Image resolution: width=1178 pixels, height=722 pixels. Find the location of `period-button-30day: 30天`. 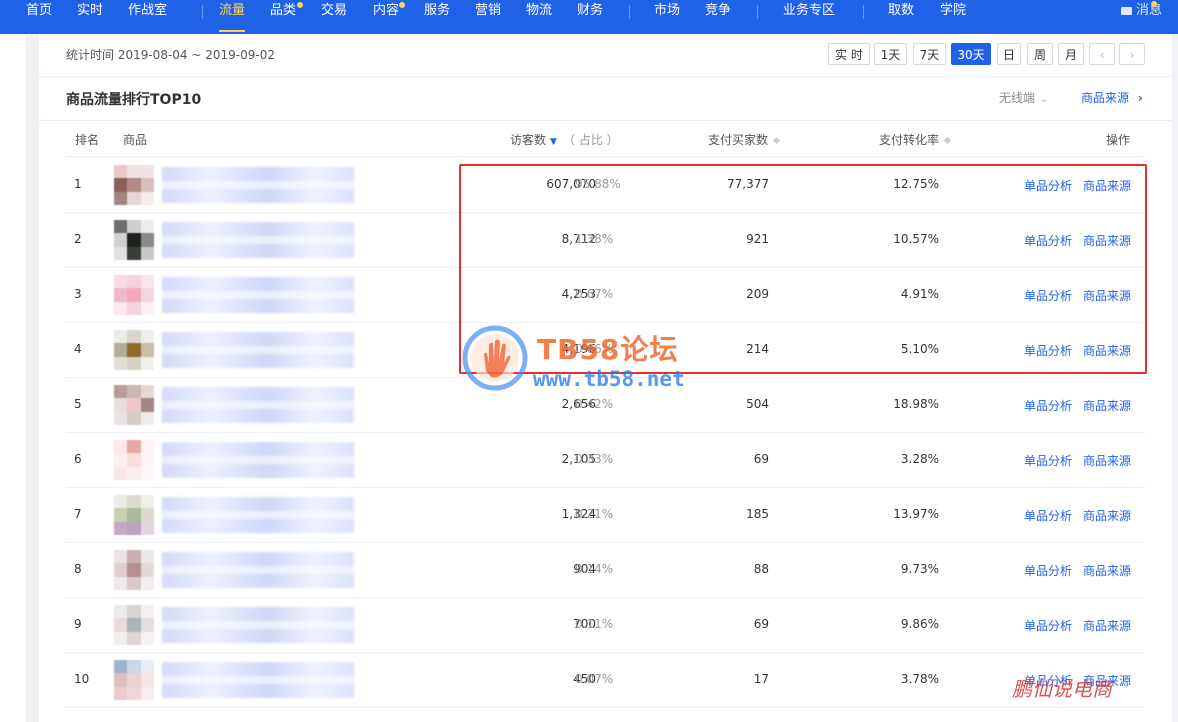

period-button-30day: 30天 is located at coordinates (971, 54).